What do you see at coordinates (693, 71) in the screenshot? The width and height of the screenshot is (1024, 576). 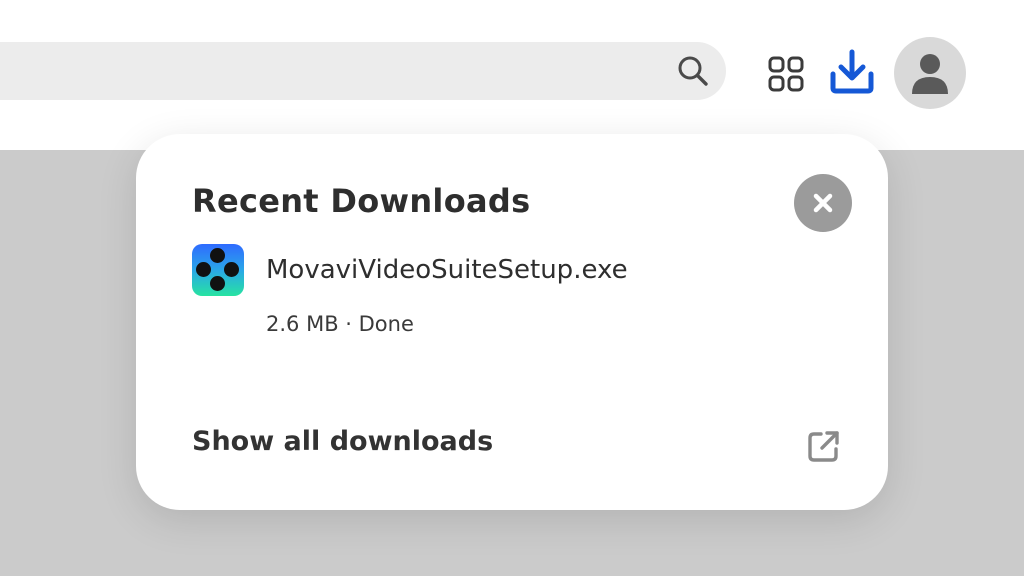 I see `search-icon` at bounding box center [693, 71].